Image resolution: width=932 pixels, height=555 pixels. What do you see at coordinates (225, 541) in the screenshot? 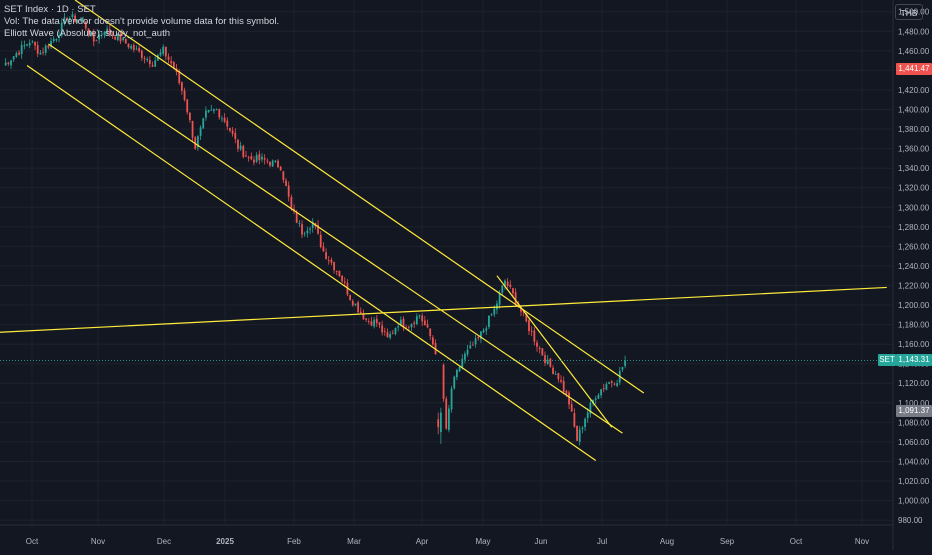
I see `x-tick-label: 2025` at bounding box center [225, 541].